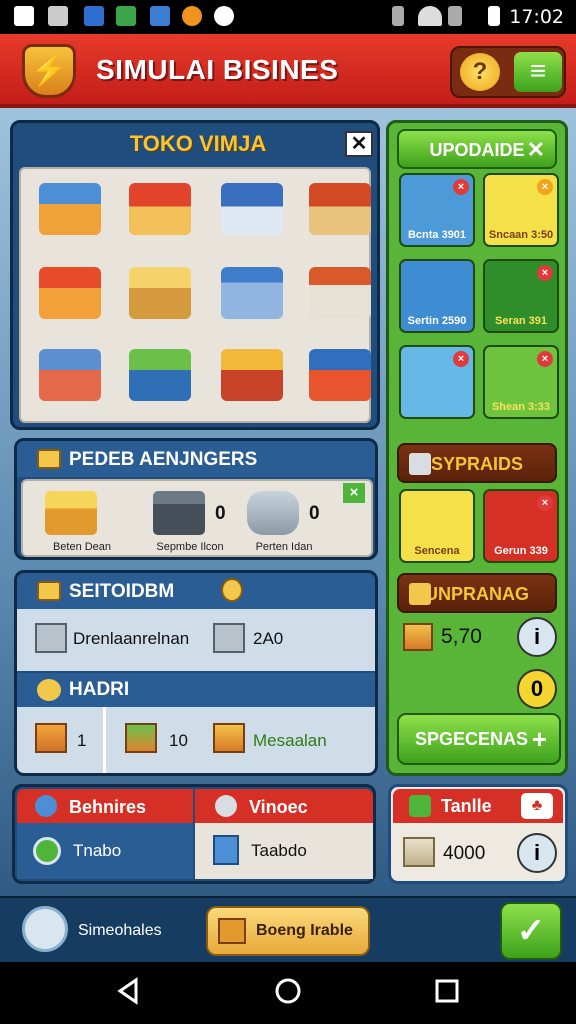 This screenshot has width=576, height=1024. Describe the element at coordinates (217, 69) in the screenshot. I see `app-title: SIMULAI BISINES` at that location.